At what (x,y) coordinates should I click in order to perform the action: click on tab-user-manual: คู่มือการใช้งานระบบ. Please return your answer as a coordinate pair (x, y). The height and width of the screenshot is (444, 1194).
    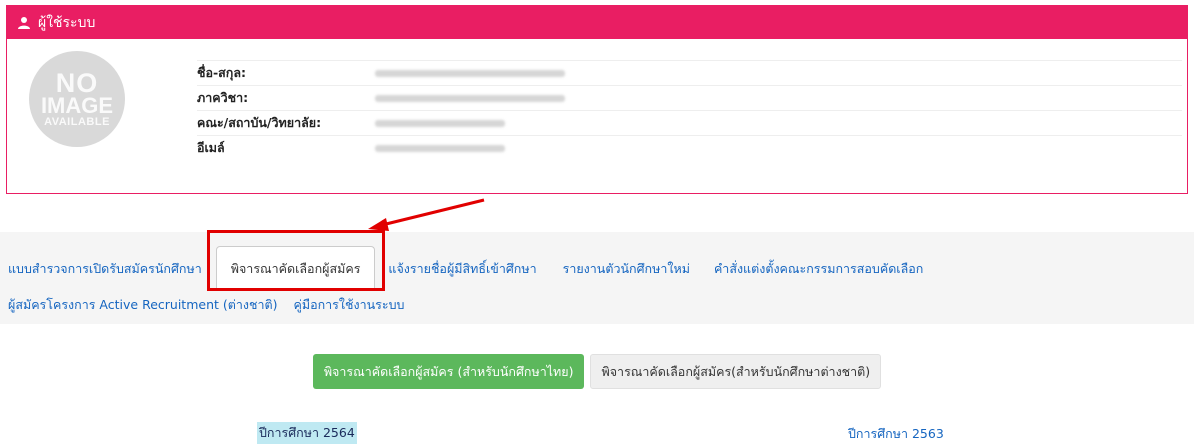
    Looking at the image, I should click on (348, 305).